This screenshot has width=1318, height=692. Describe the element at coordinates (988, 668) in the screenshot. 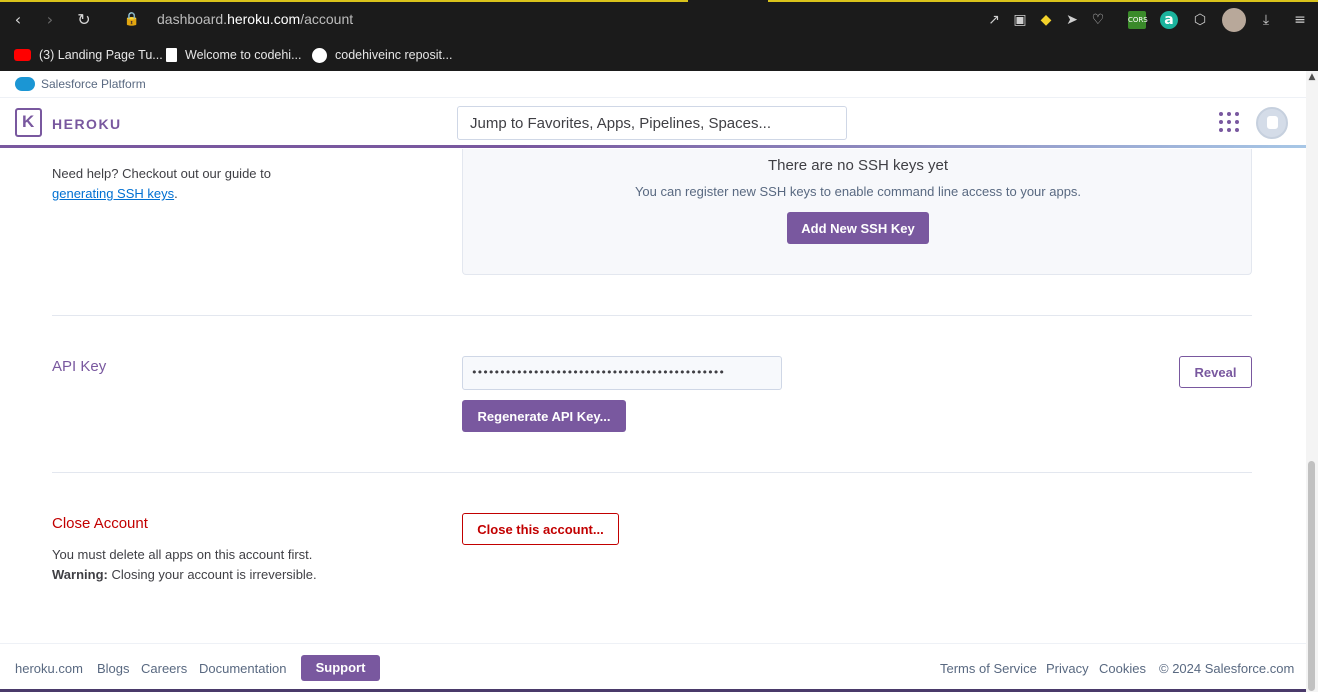

I see `footer-link-terms: Terms of Service` at that location.